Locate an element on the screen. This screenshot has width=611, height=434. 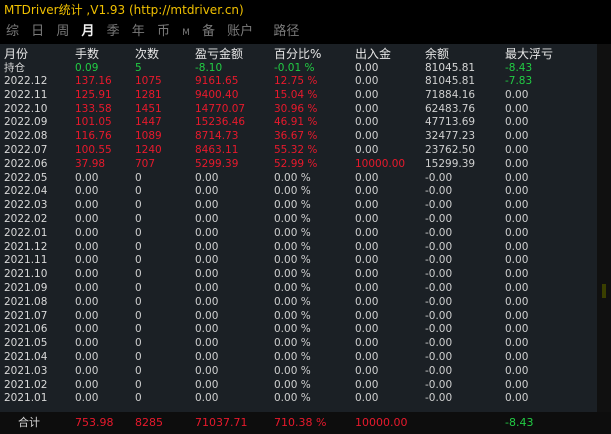
header-pnl: 盈亏金额 is located at coordinates (219, 54).